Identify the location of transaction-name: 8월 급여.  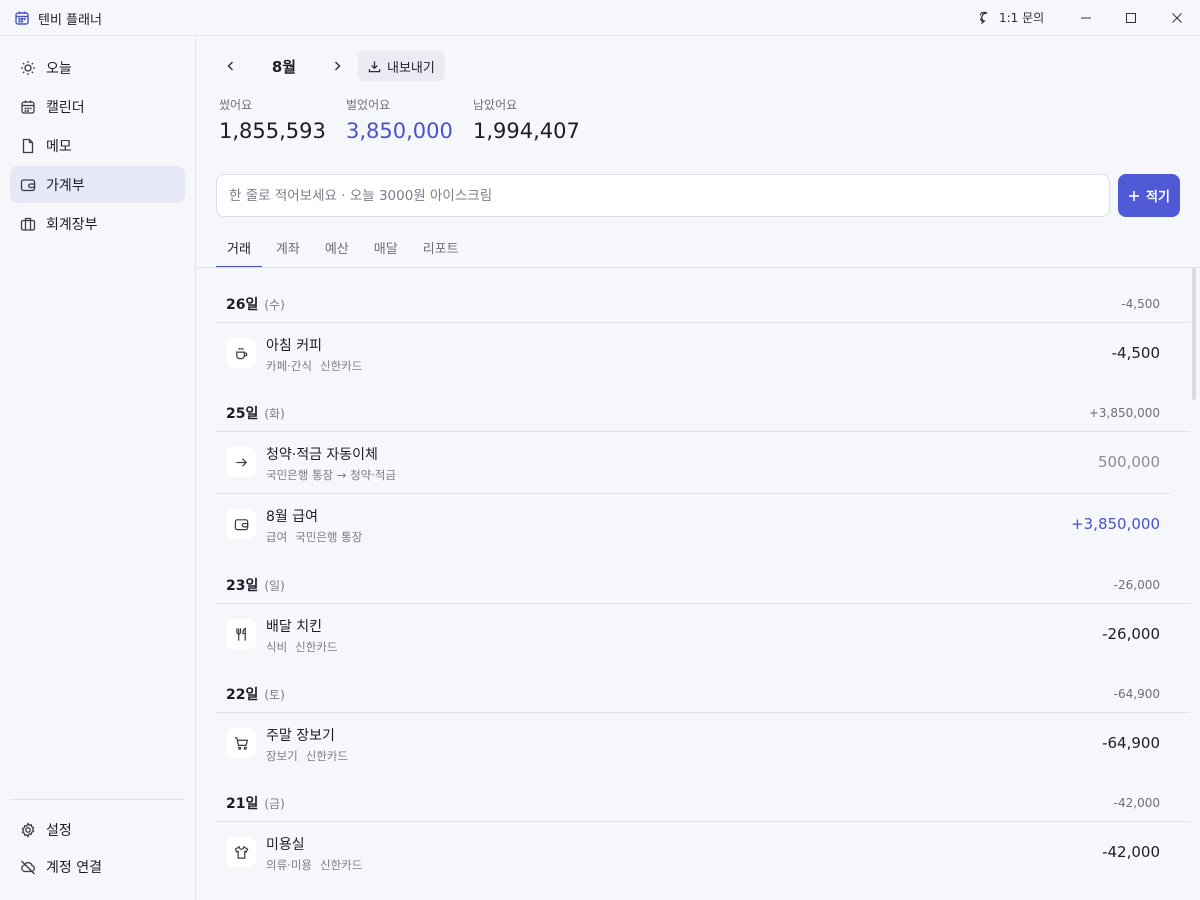
(292, 517).